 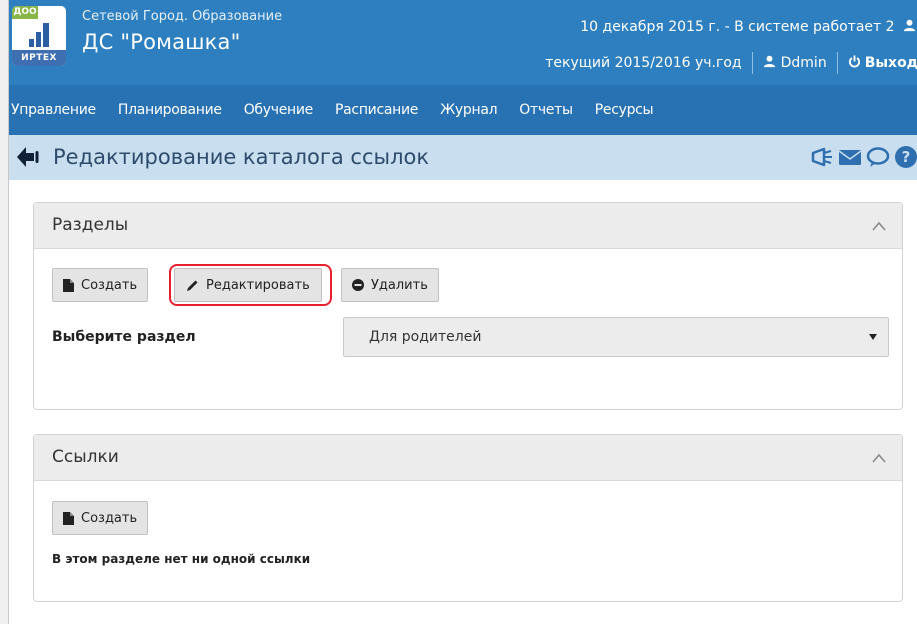 What do you see at coordinates (468, 458) in the screenshot?
I see `links-panel-header: Ссылки` at bounding box center [468, 458].